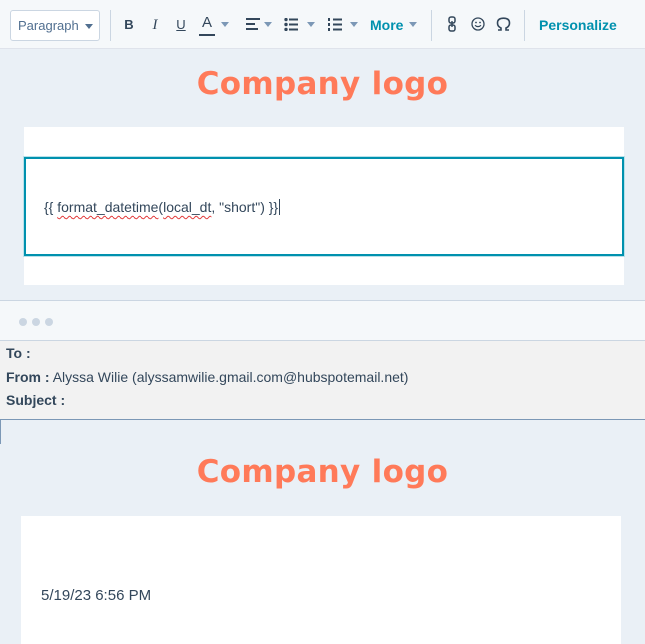  I want to click on hubl-rest: , "short") }}, so click(245, 207).